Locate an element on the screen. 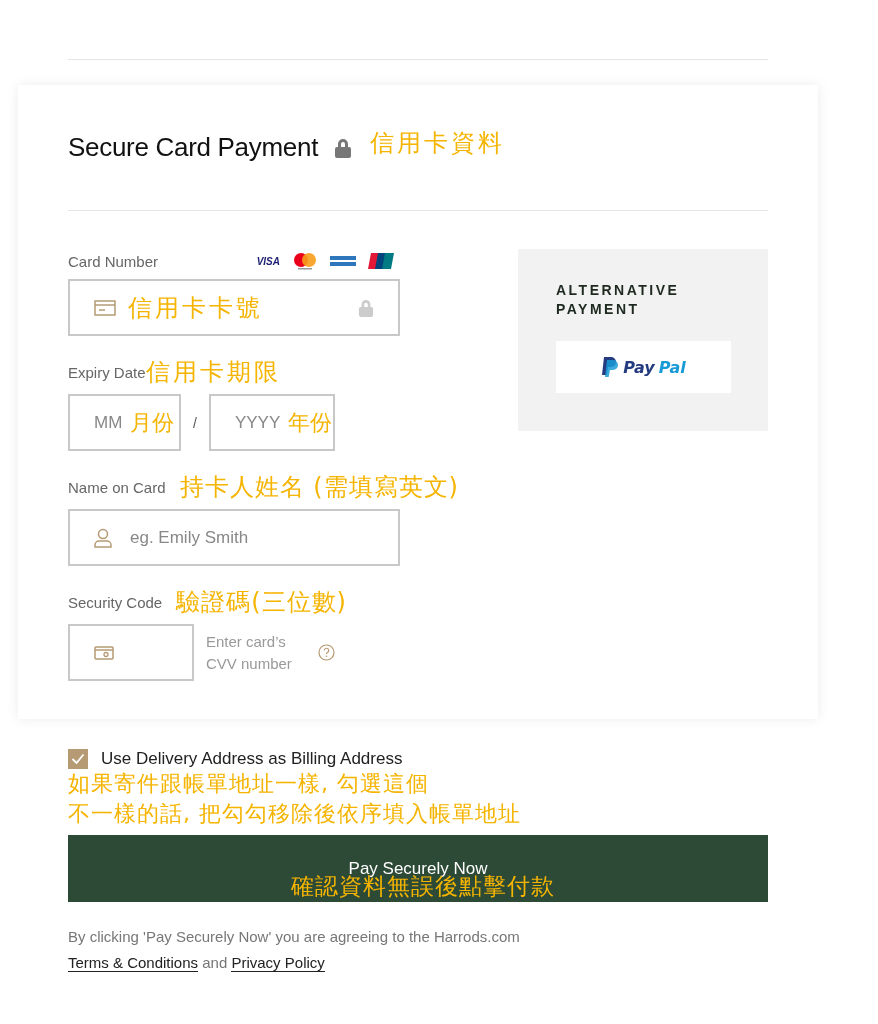 The image size is (878, 1024). privacy-link: Privacy Policy is located at coordinates (278, 963).